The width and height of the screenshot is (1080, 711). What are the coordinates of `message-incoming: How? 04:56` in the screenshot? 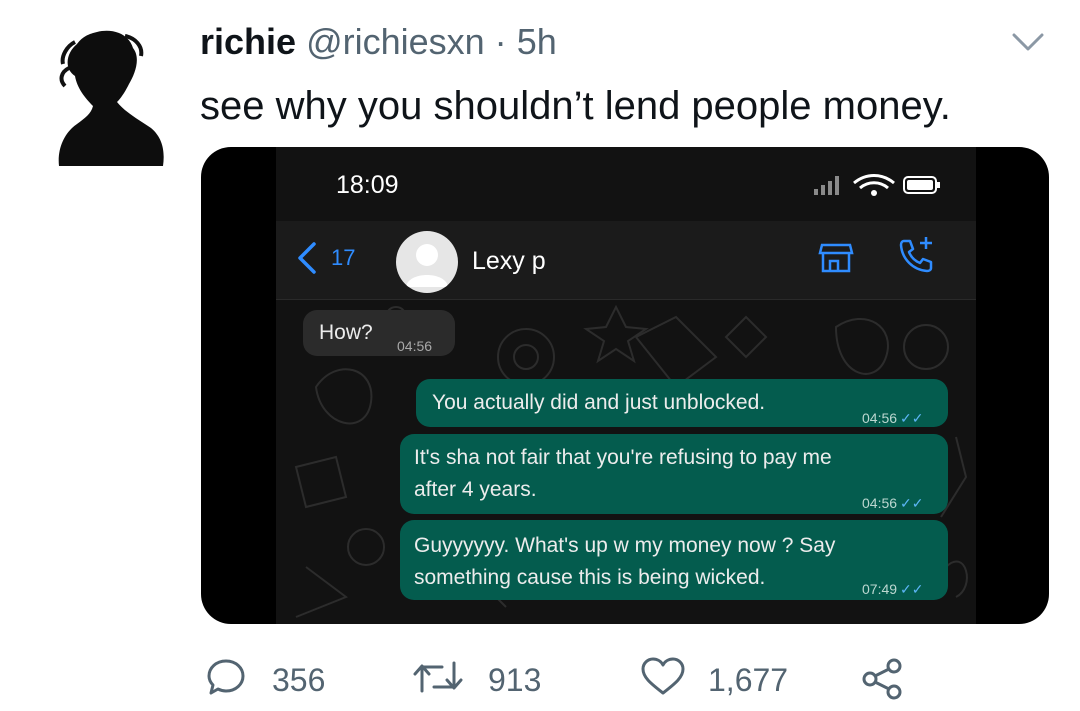 It's located at (379, 333).